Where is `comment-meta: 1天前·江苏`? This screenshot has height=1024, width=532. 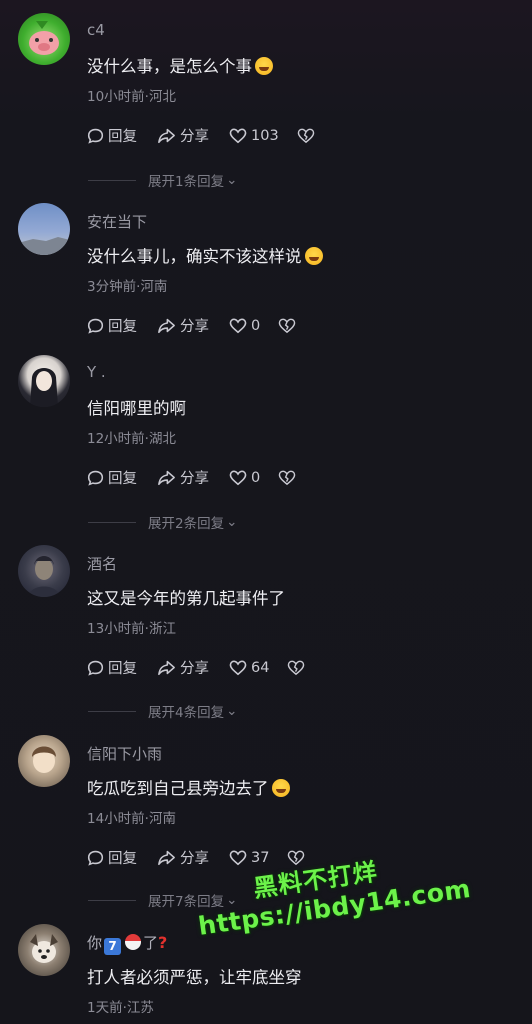 comment-meta: 1天前·江苏 is located at coordinates (120, 1008).